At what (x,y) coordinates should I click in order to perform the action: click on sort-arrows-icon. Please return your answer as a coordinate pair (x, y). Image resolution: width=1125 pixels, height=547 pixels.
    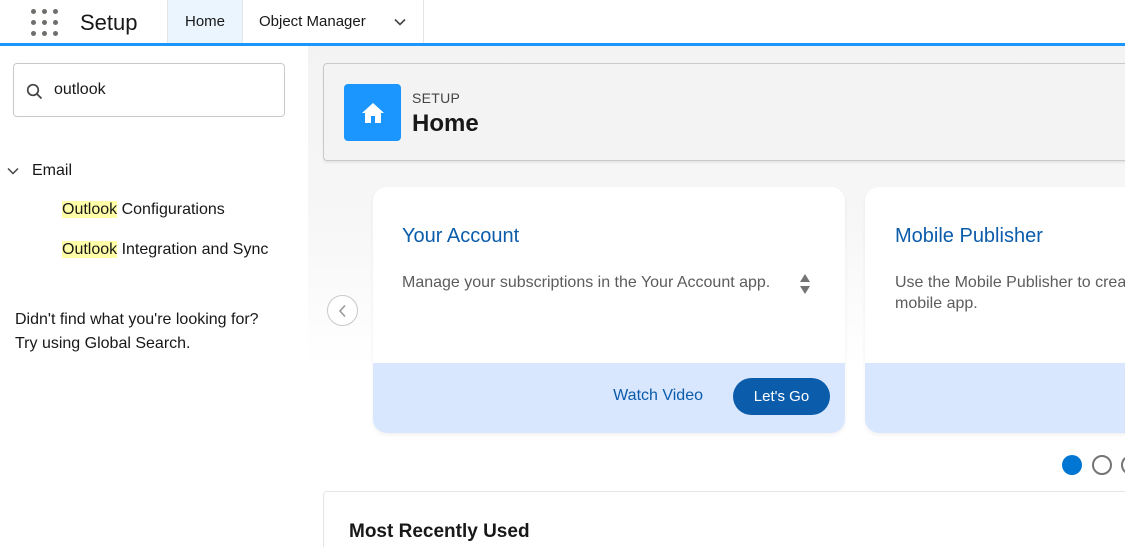
    Looking at the image, I should click on (805, 284).